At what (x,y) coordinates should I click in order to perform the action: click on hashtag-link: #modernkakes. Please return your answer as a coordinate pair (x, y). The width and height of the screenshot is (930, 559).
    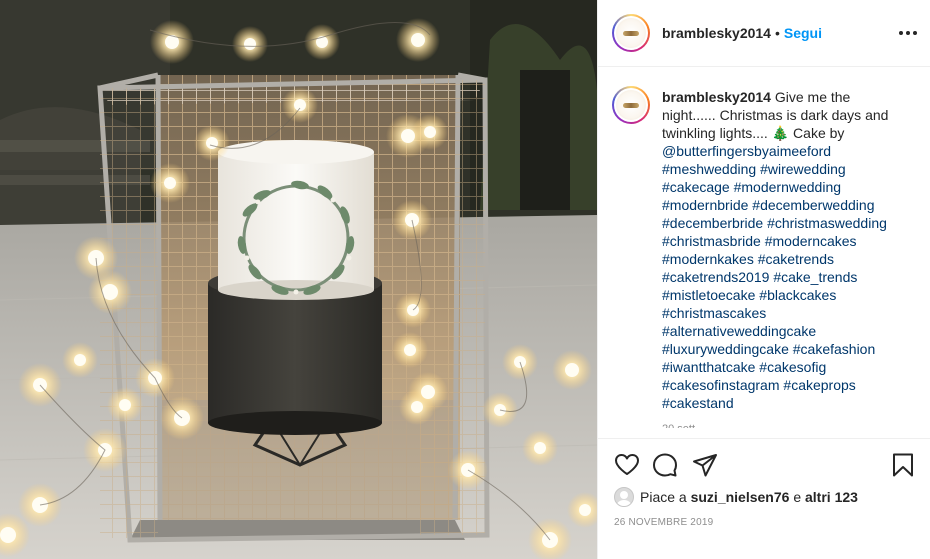
    Looking at the image, I should click on (708, 259).